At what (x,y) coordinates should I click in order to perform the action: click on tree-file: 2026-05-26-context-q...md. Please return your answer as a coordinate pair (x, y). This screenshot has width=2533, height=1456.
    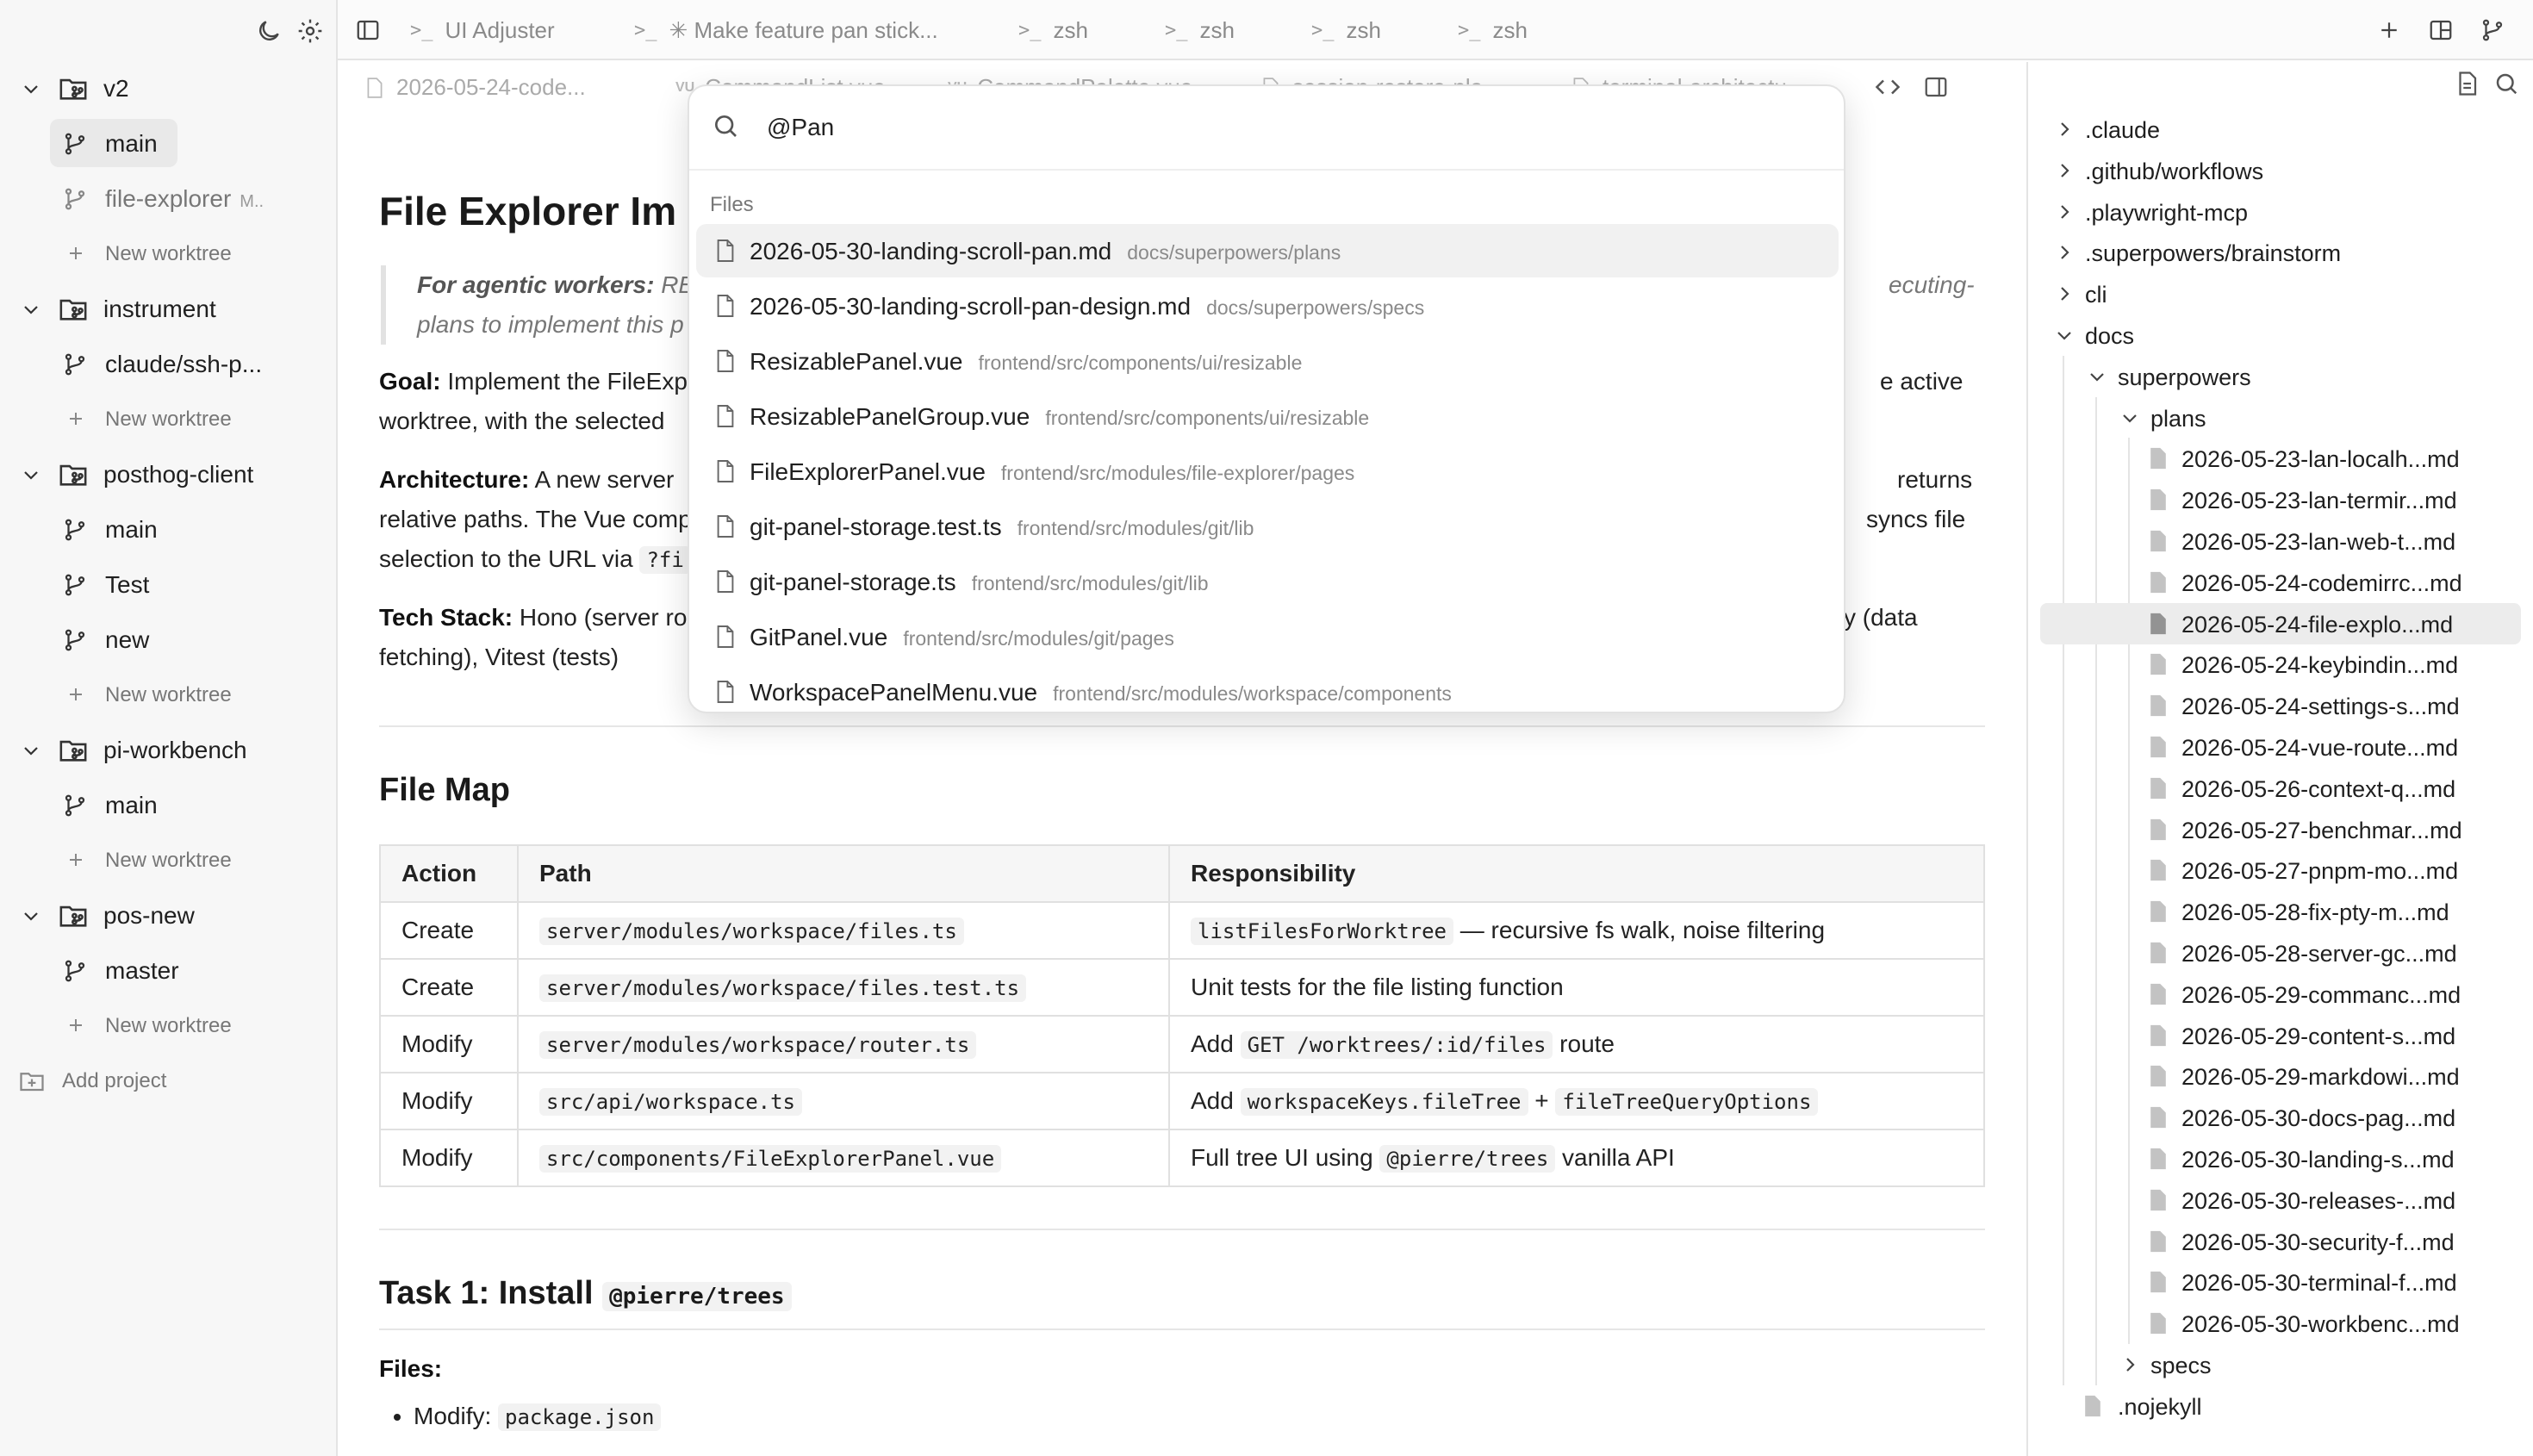
    Looking at the image, I should click on (2280, 789).